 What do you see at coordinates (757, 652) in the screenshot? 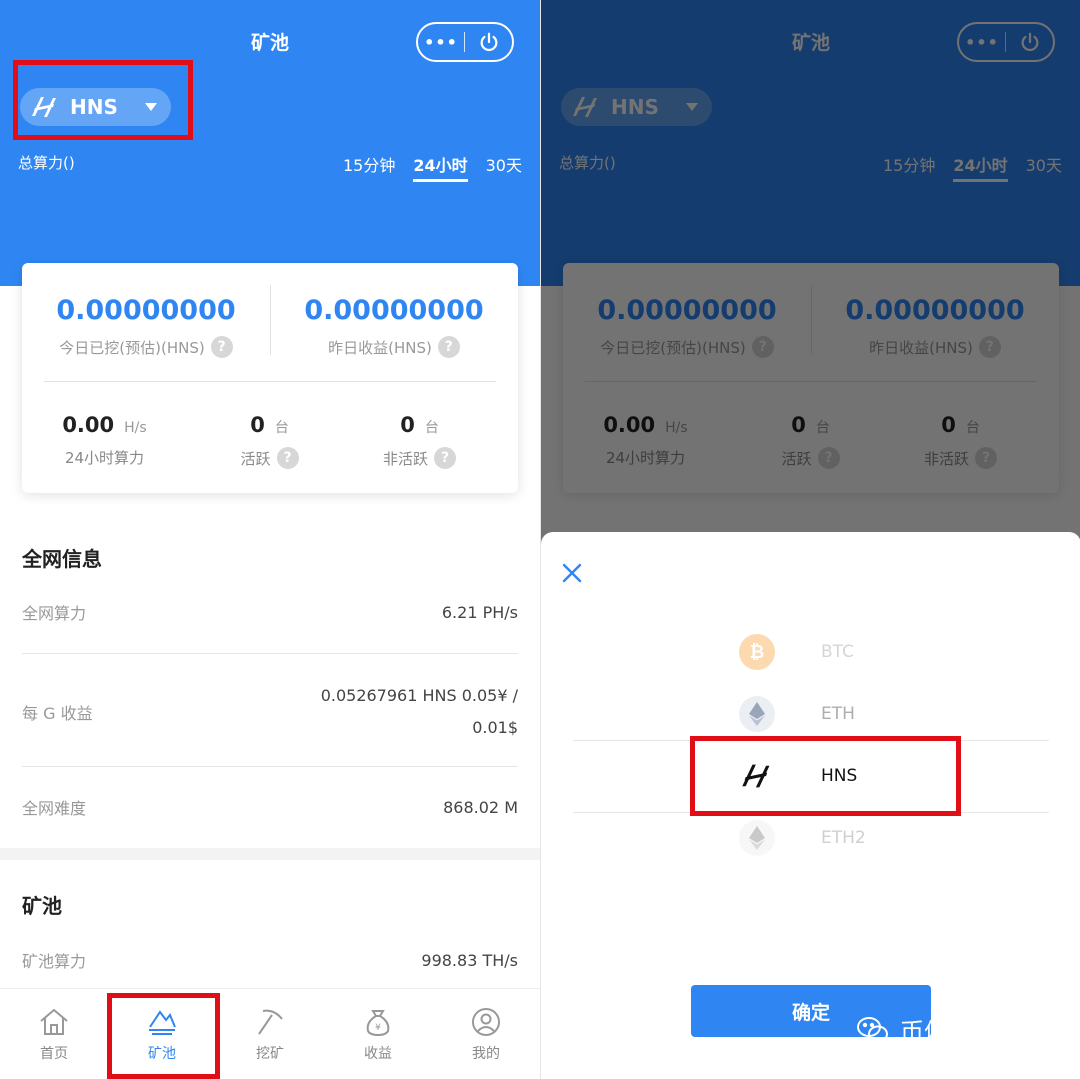
I see `btc-icon: ₿` at bounding box center [757, 652].